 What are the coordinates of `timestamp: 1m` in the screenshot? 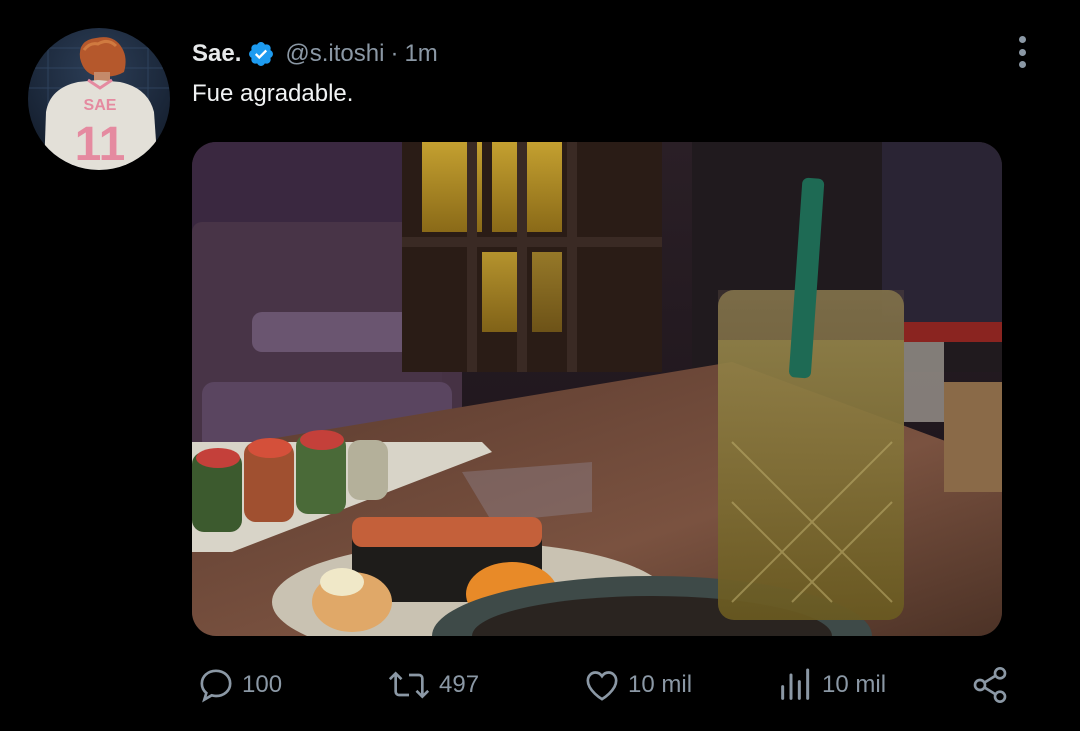 It's located at (420, 54).